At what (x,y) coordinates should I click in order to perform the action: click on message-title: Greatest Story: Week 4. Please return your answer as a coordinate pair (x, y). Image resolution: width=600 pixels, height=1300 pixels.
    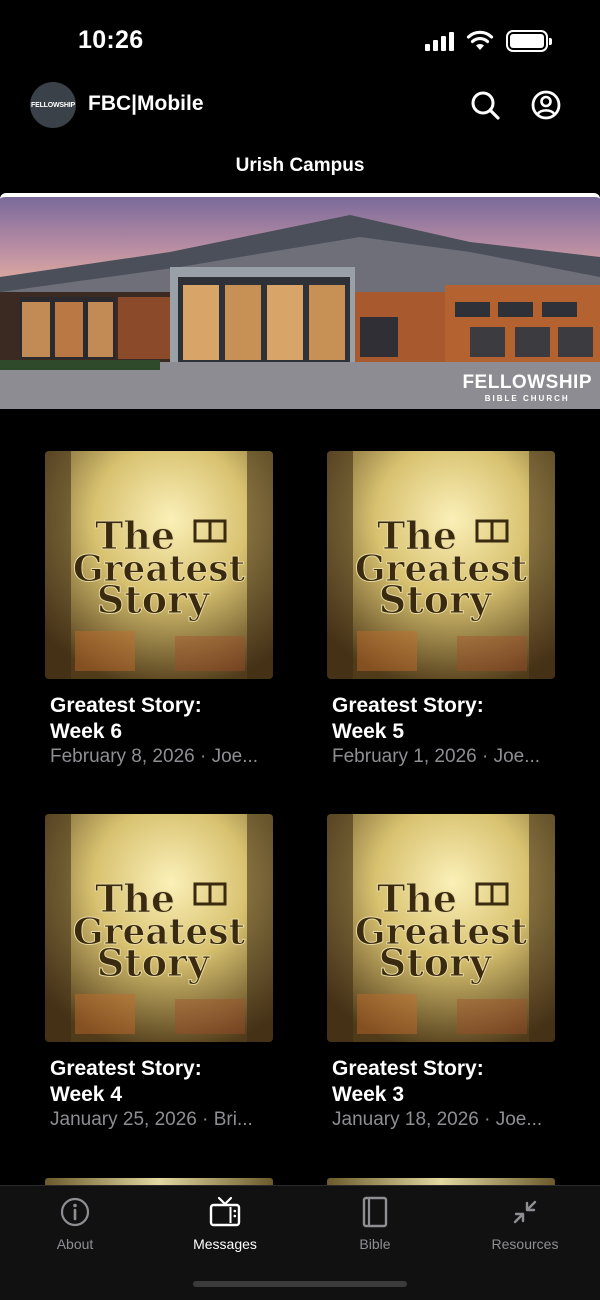
    Looking at the image, I should click on (160, 1082).